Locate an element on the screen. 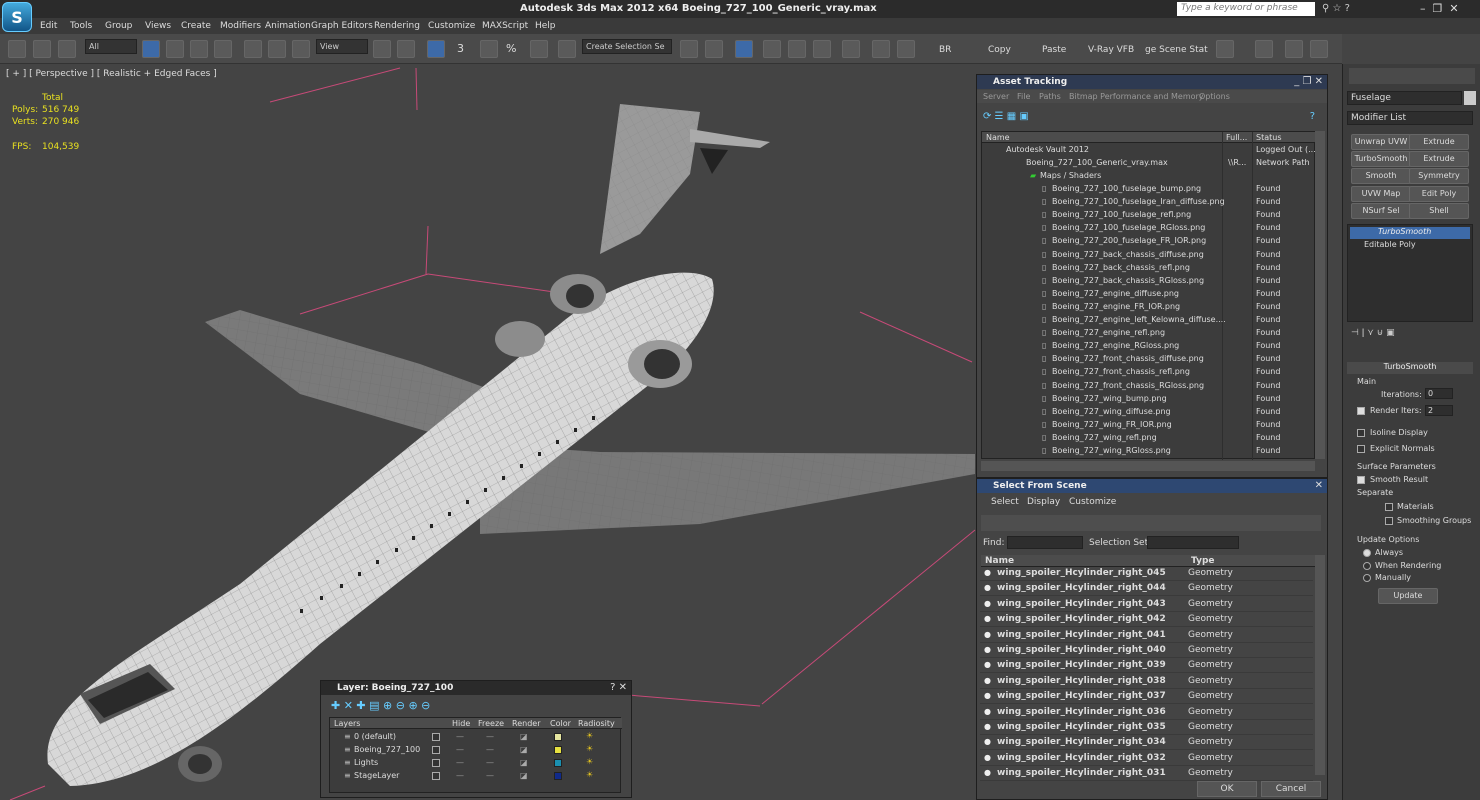  manually-radio is located at coordinates (1367, 578).